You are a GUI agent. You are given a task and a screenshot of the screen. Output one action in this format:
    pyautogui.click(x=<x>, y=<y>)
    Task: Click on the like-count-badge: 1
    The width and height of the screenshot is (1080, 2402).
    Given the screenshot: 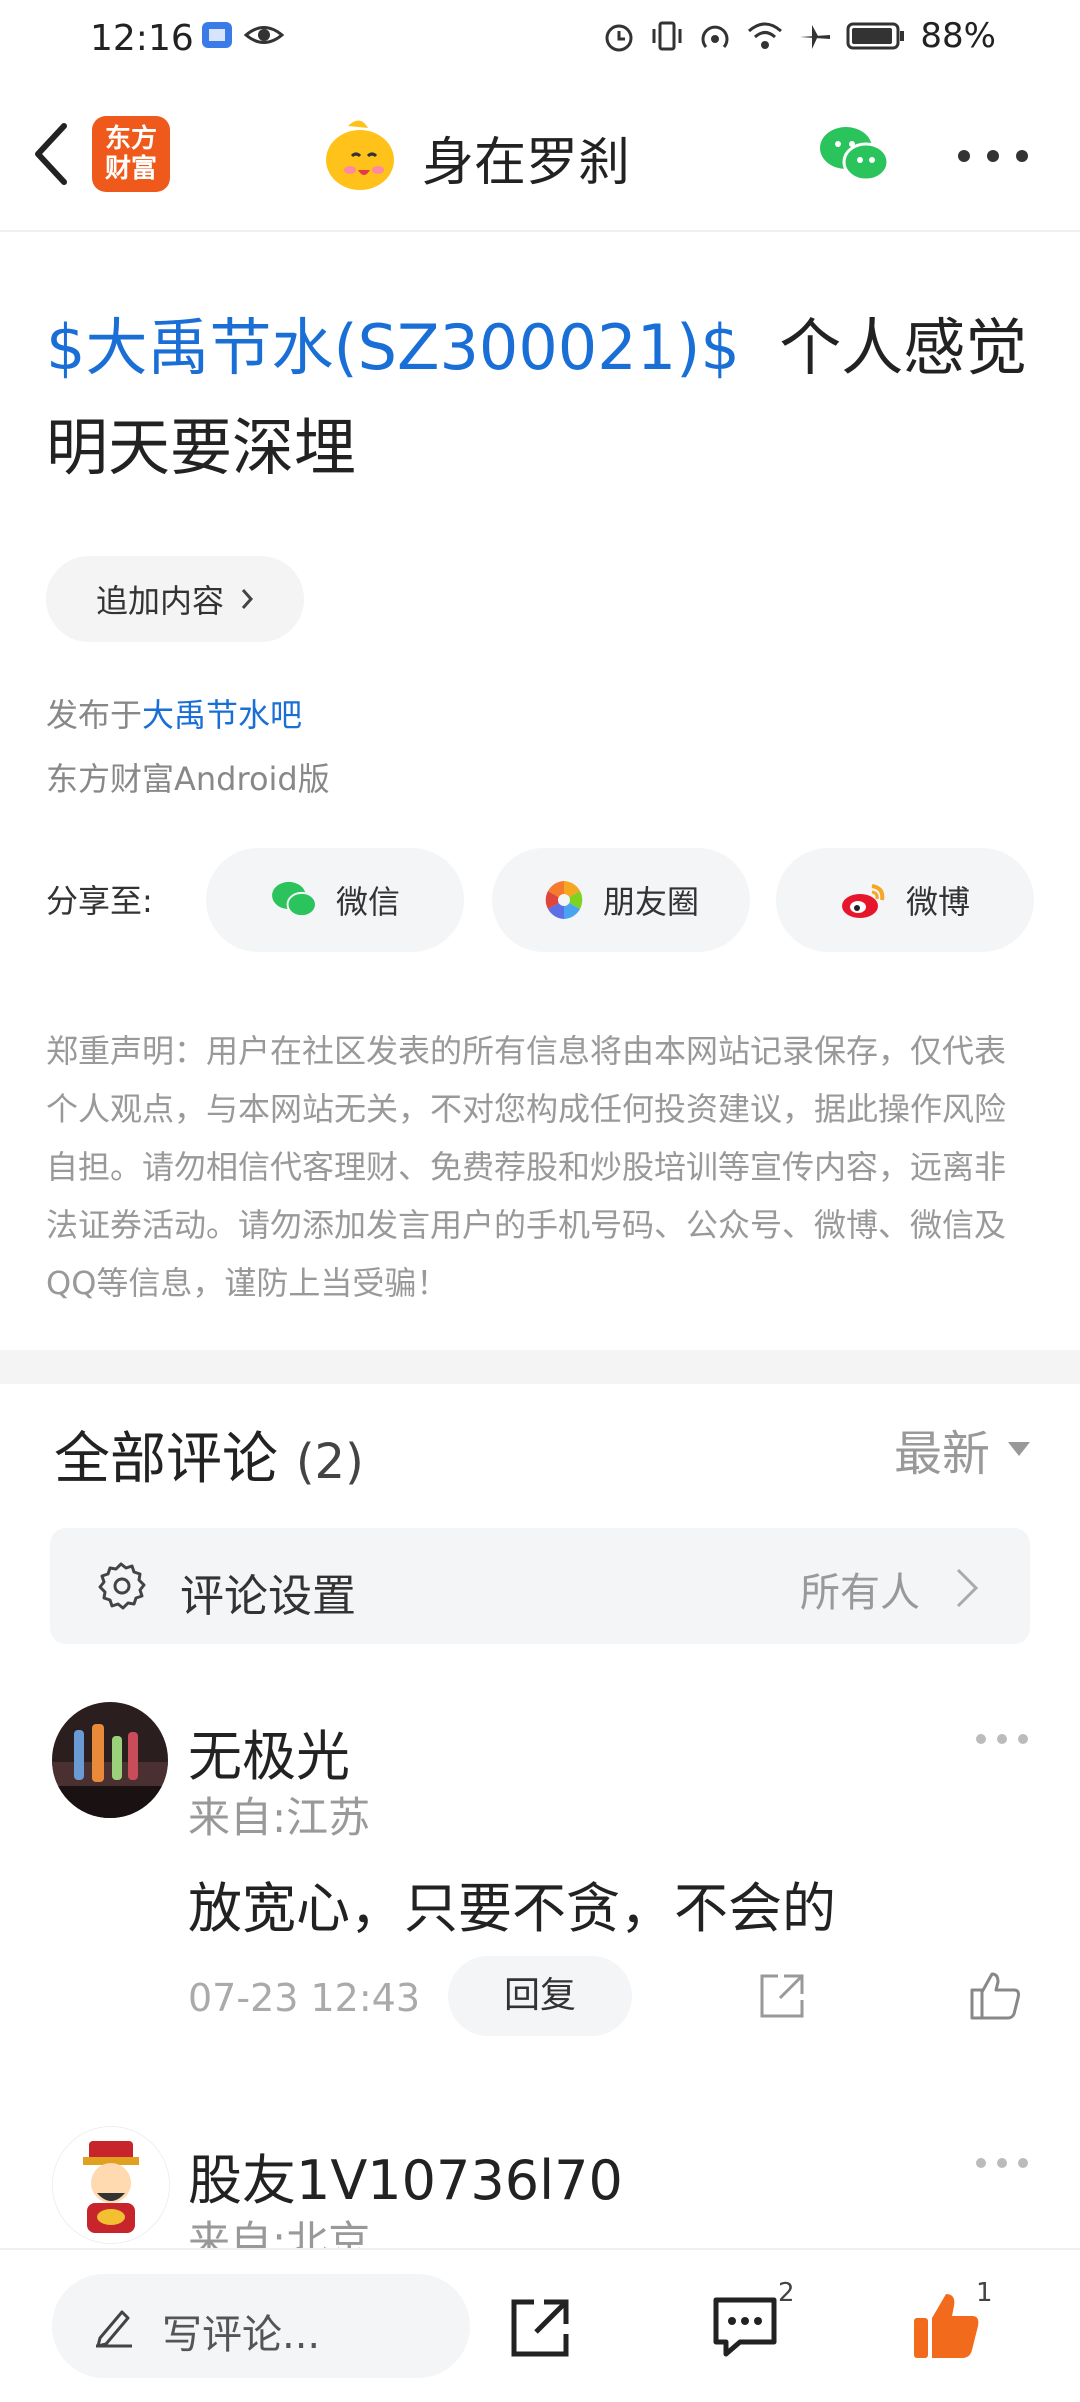 What is the action you would take?
    pyautogui.click(x=984, y=2293)
    